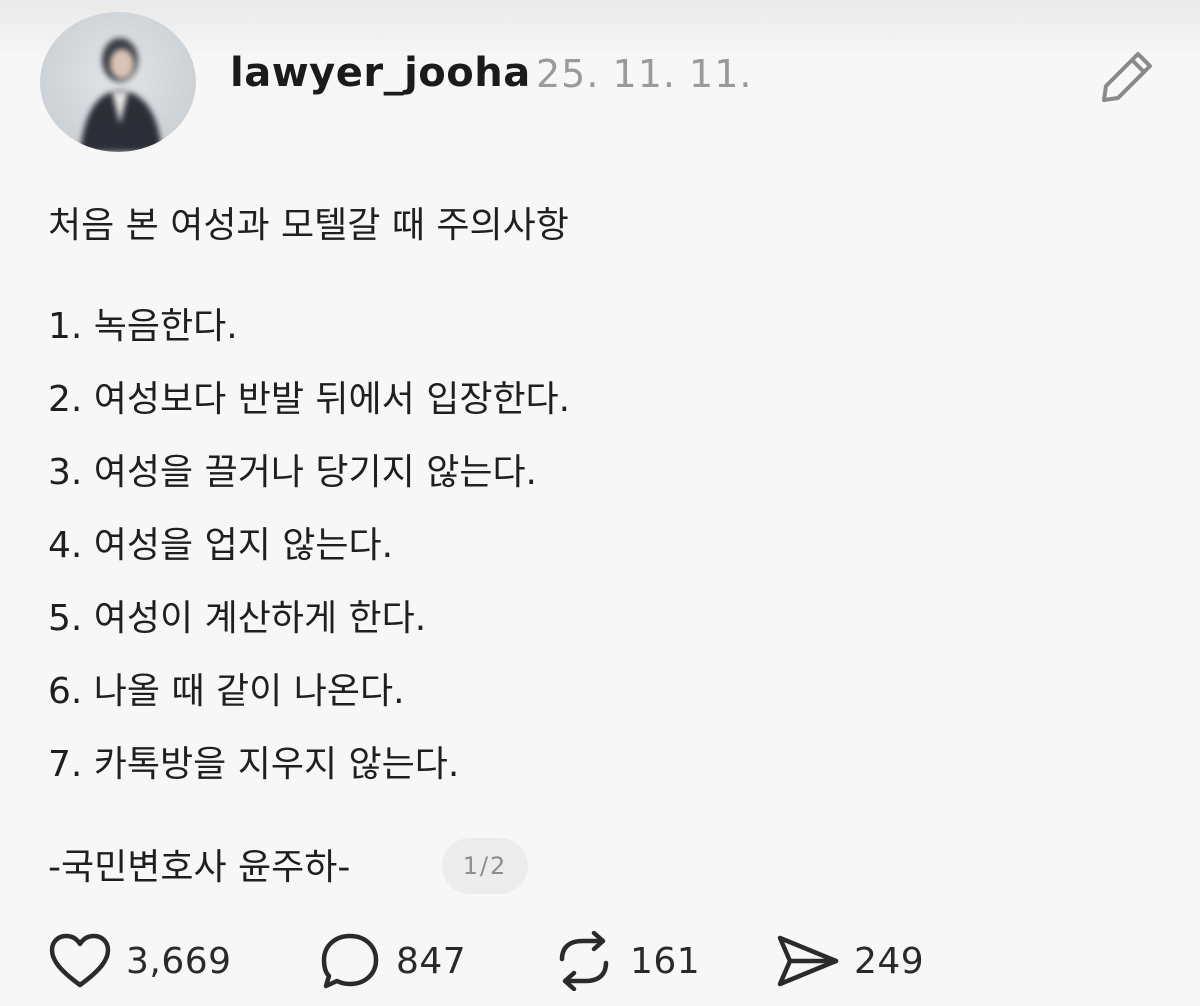 This screenshot has height=1006, width=1200. I want to click on list-item: 5. 여성이 계산하게 한다., so click(237, 618).